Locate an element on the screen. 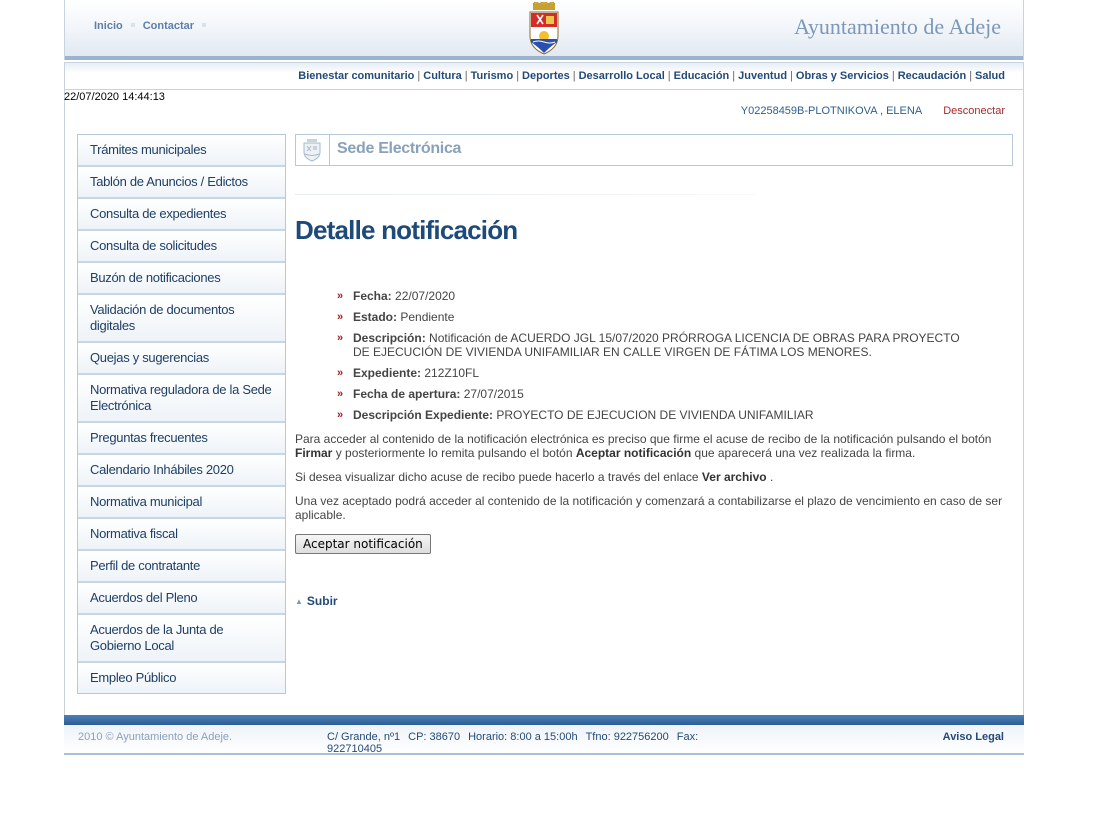 The width and height of the screenshot is (1105, 813). detail-estado: » Estado: Pendiente is located at coordinates (396, 317).